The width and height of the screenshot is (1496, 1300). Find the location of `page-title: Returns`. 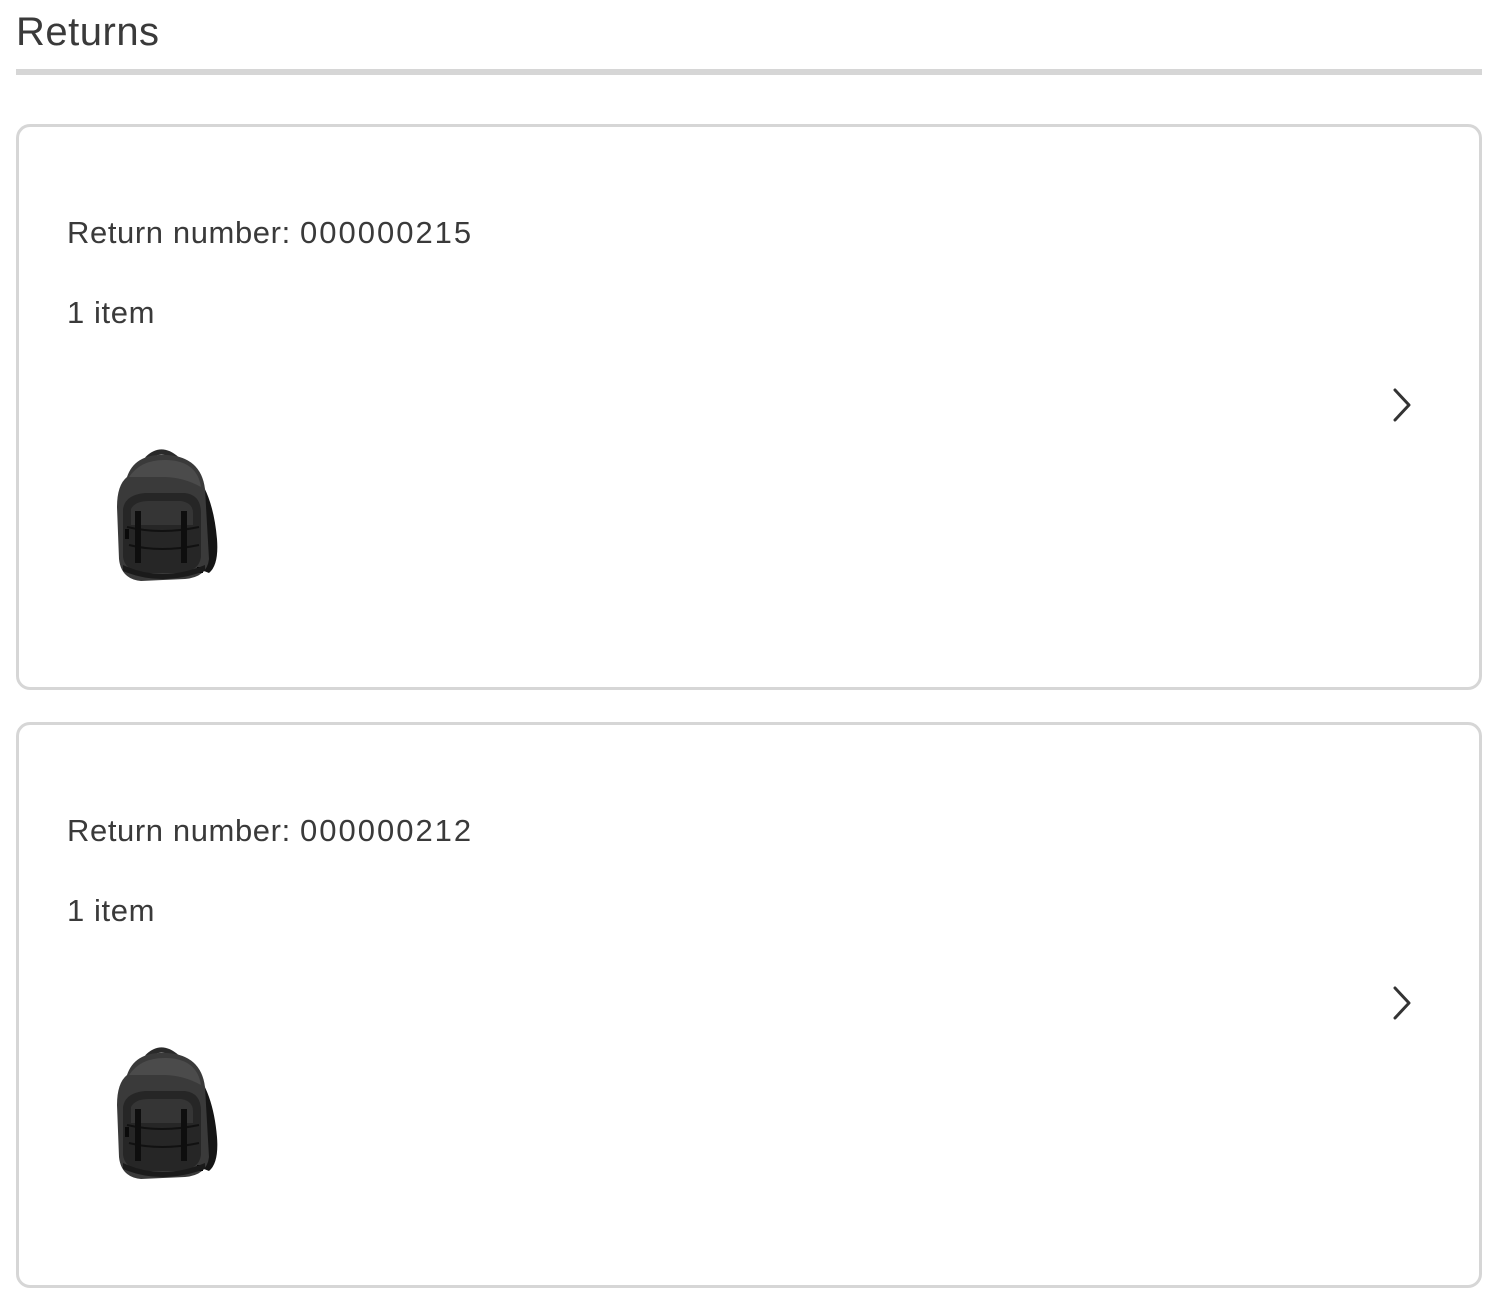

page-title: Returns is located at coordinates (88, 32).